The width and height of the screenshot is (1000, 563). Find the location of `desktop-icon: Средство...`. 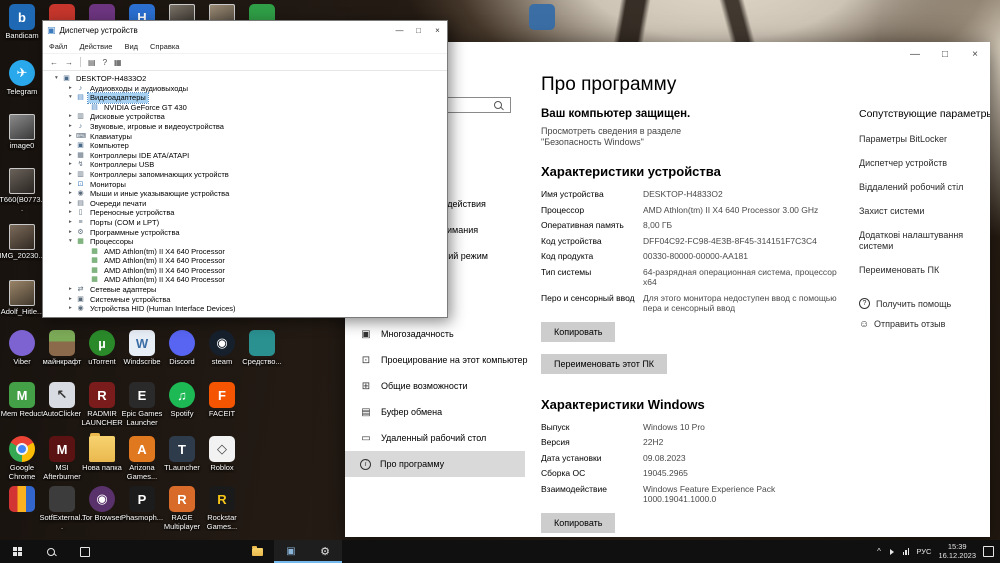

desktop-icon: Средство... is located at coordinates (262, 348).